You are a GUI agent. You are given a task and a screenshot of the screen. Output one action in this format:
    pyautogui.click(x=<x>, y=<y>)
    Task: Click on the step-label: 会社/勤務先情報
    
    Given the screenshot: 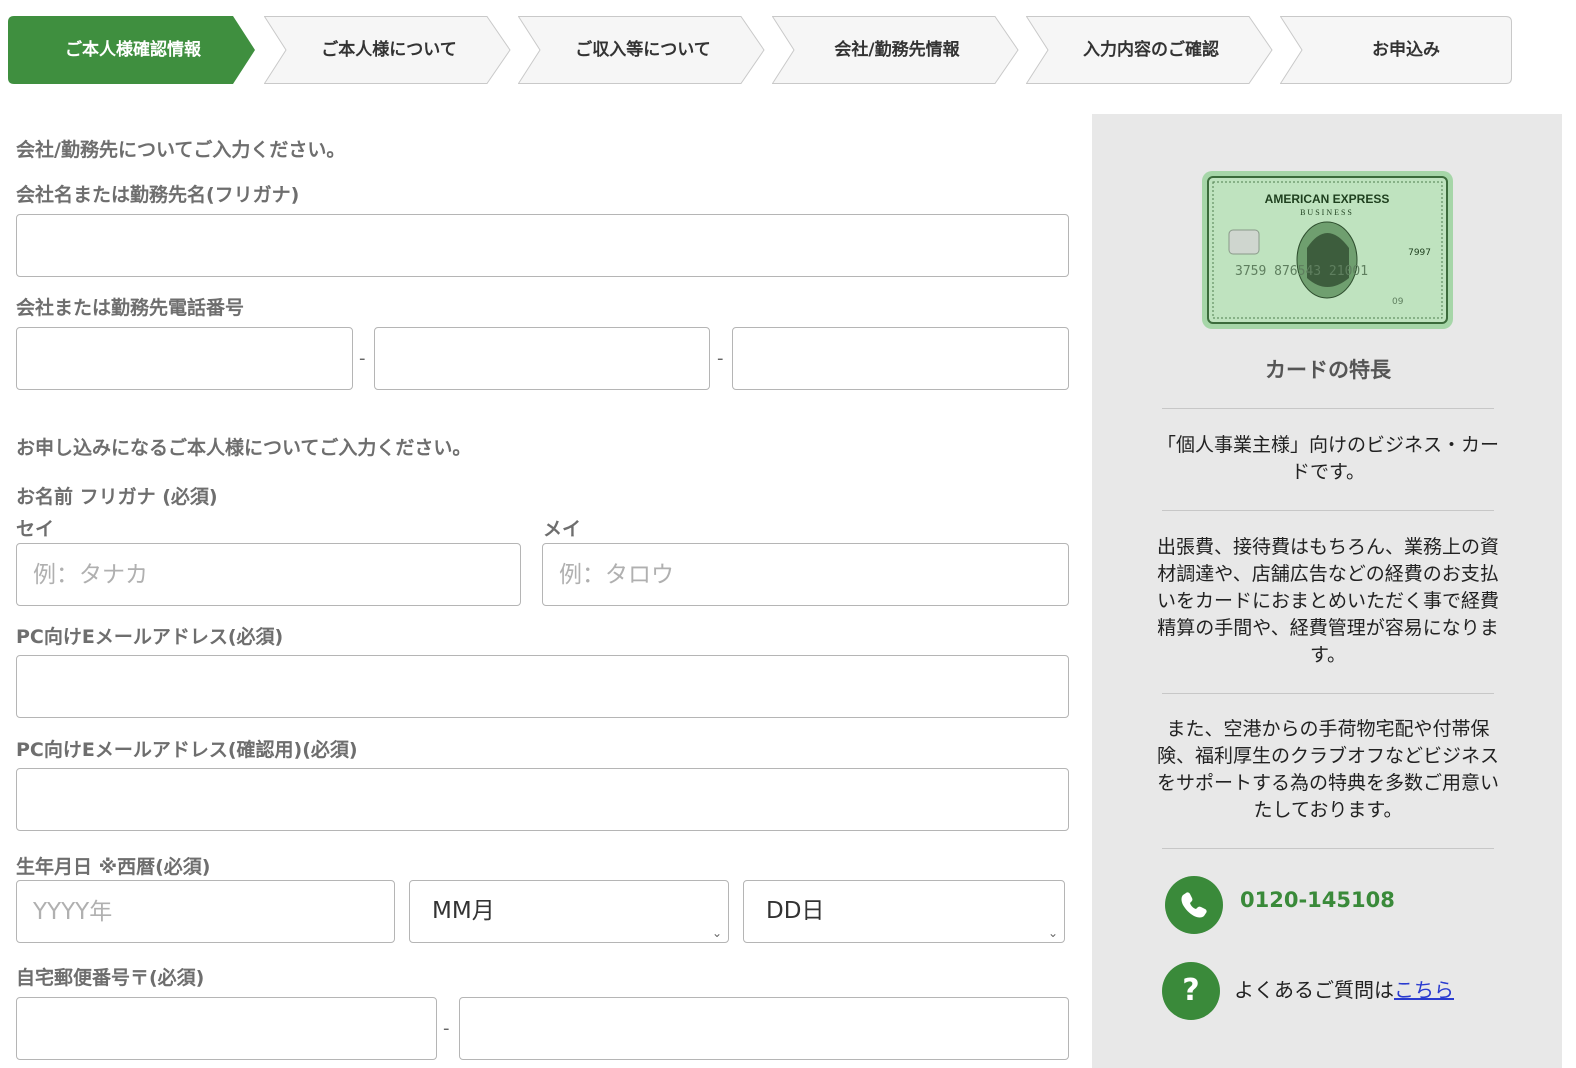 What is the action you would take?
    pyautogui.click(x=897, y=50)
    